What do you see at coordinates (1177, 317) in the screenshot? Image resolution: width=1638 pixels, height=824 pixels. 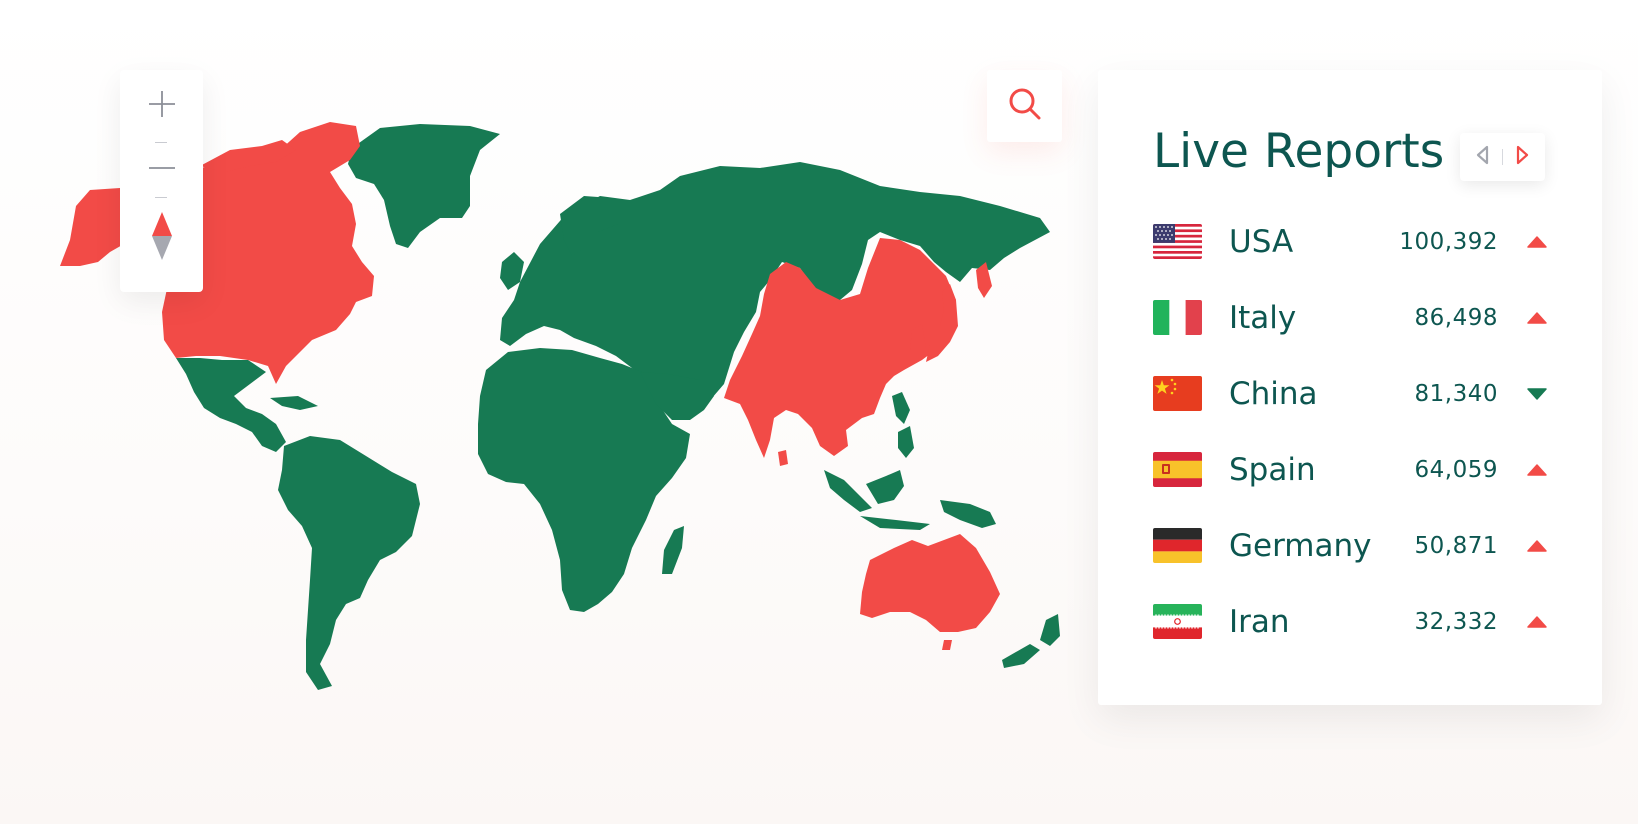 I see `italy-flag-icon` at bounding box center [1177, 317].